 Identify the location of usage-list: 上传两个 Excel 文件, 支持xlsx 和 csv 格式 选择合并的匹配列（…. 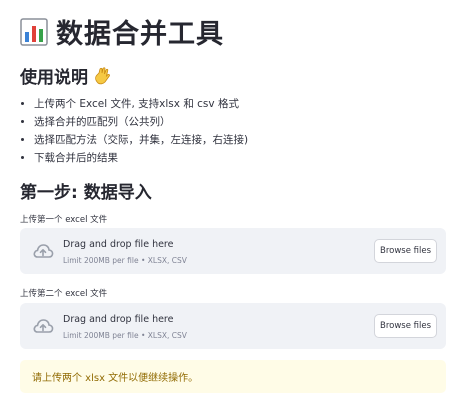
(134, 131).